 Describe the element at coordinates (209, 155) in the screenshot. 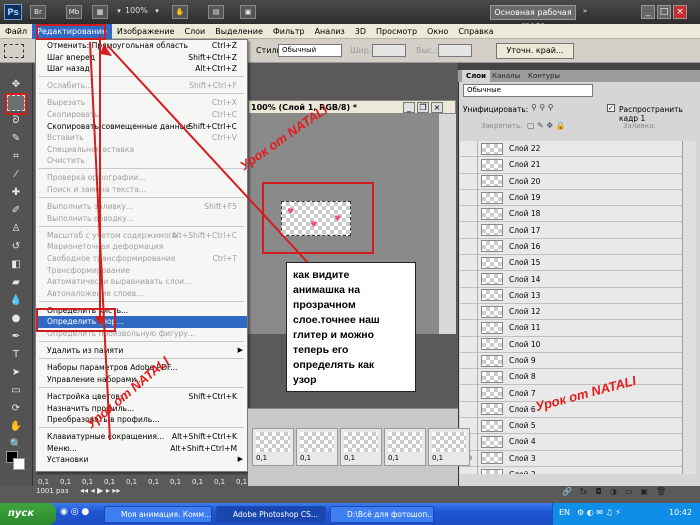

I see `arrow-line` at that location.